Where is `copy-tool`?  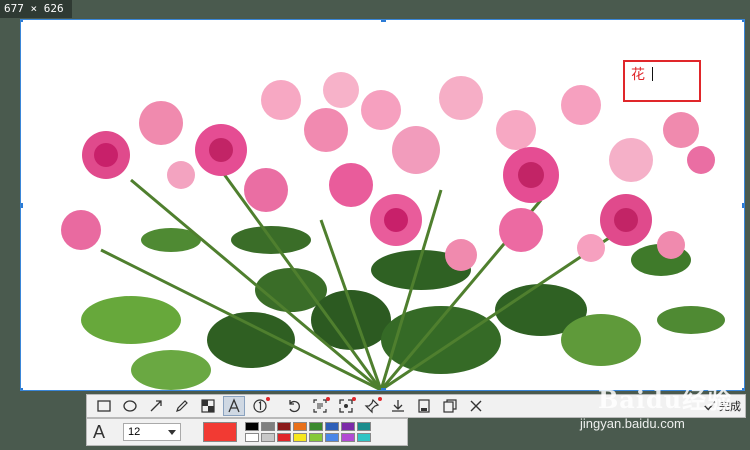 copy-tool is located at coordinates (450, 406).